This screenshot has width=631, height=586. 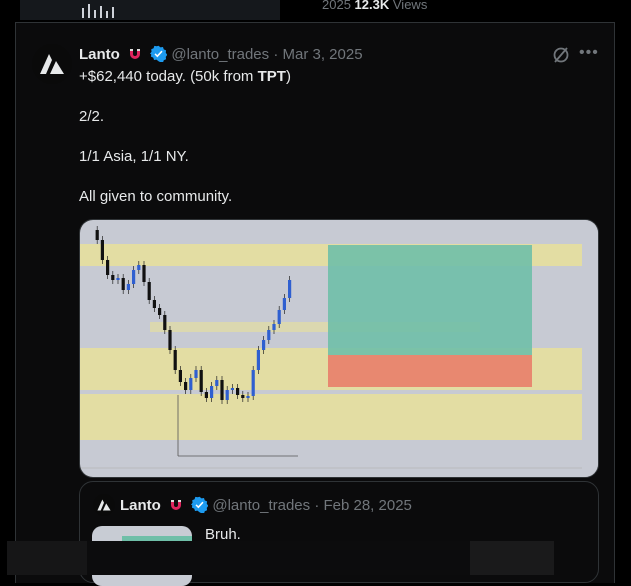 What do you see at coordinates (185, 76) in the screenshot?
I see `post-line-1: +$62,440 today. (50k from TPT)` at bounding box center [185, 76].